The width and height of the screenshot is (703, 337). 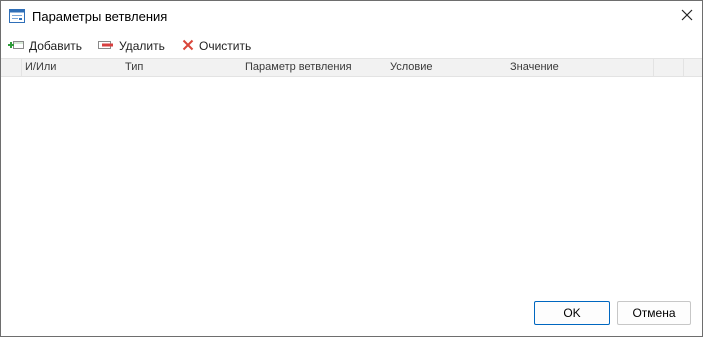 What do you see at coordinates (108, 46) in the screenshot?
I see `delete-row-icon` at bounding box center [108, 46].